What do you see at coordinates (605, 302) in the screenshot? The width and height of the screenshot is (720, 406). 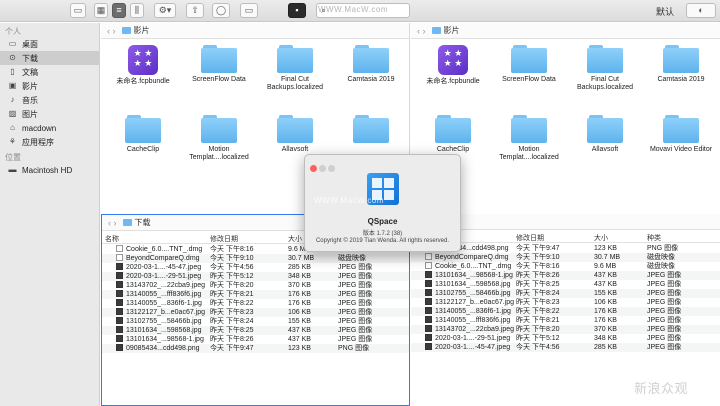 I see `file-size: 106 KB` at bounding box center [605, 302].